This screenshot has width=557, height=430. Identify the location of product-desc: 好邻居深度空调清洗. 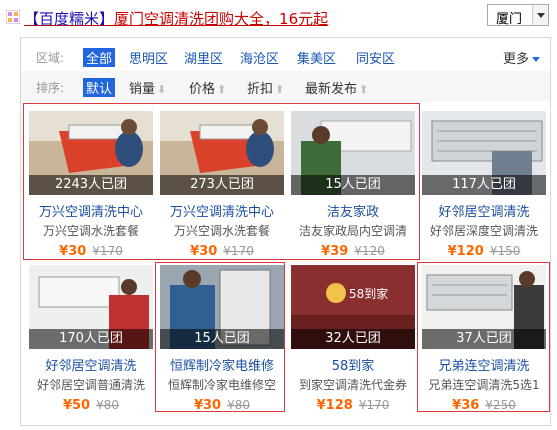
(484, 230).